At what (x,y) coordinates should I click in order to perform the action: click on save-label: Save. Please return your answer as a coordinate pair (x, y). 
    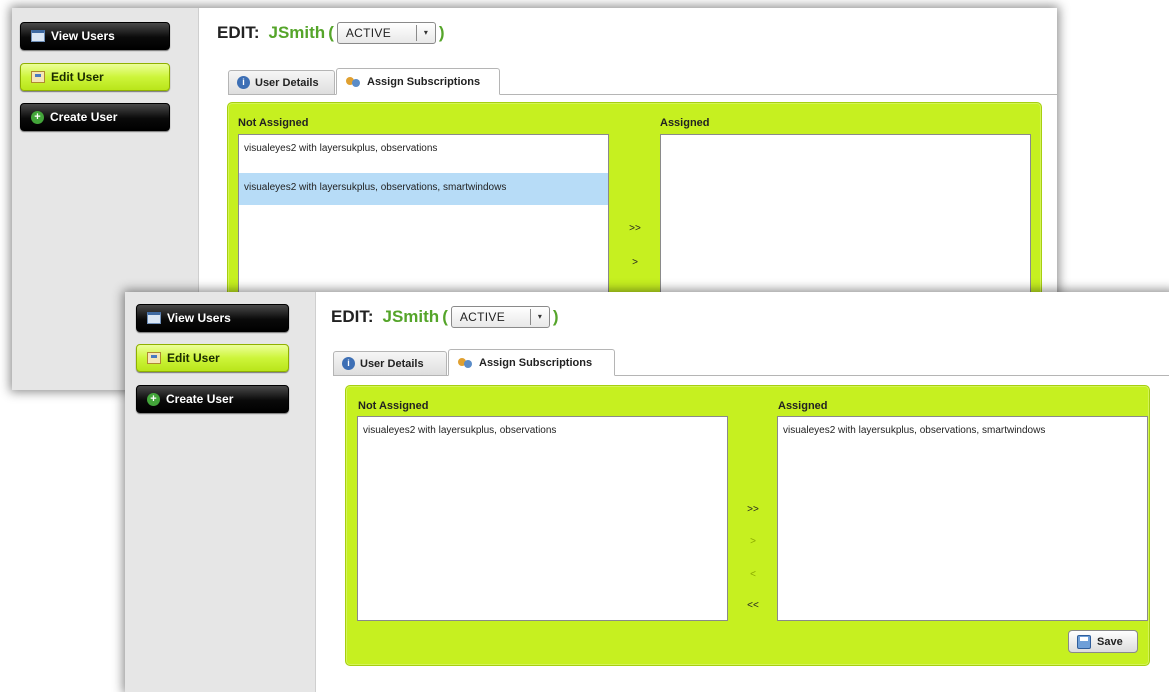
    Looking at the image, I should click on (1110, 641).